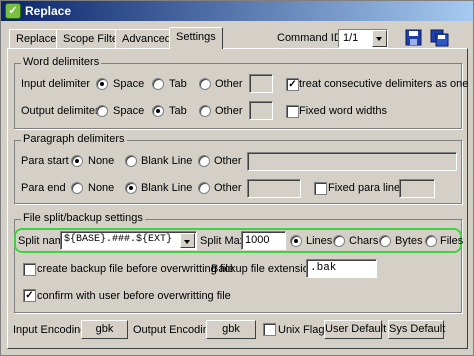 The height and width of the screenshot is (356, 474). Describe the element at coordinates (363, 38) in the screenshot. I see `command-id-select: 1/1` at that location.